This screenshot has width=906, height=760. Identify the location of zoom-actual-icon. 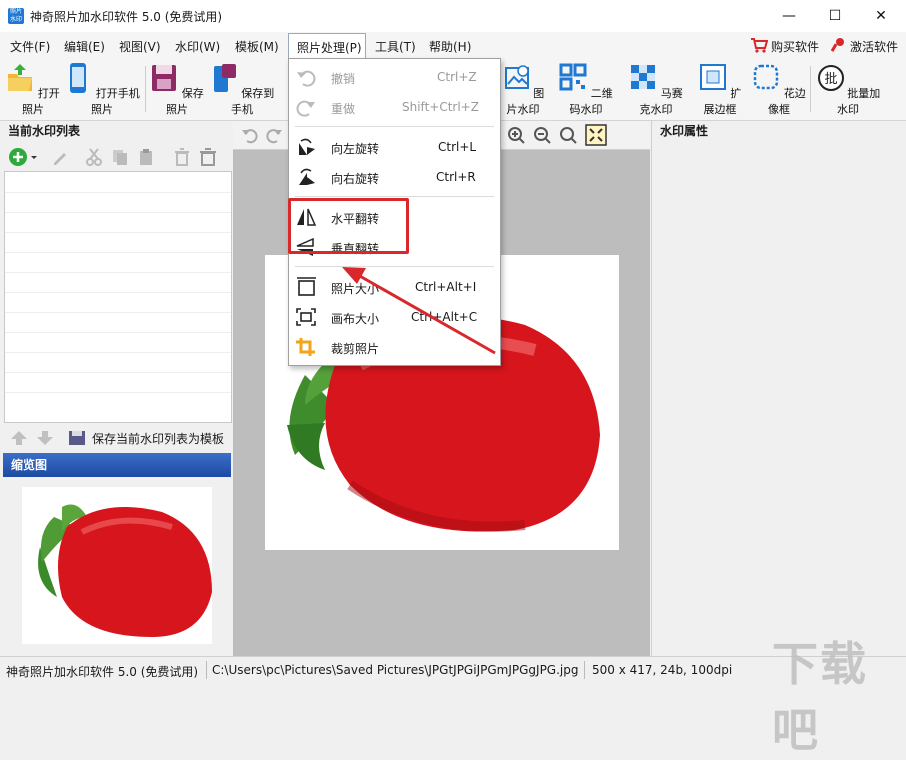
(568, 135).